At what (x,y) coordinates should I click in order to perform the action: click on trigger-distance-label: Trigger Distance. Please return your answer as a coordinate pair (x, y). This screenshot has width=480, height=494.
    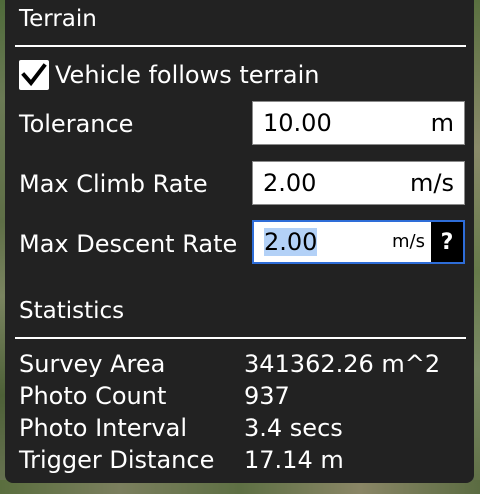
    Looking at the image, I should click on (117, 460).